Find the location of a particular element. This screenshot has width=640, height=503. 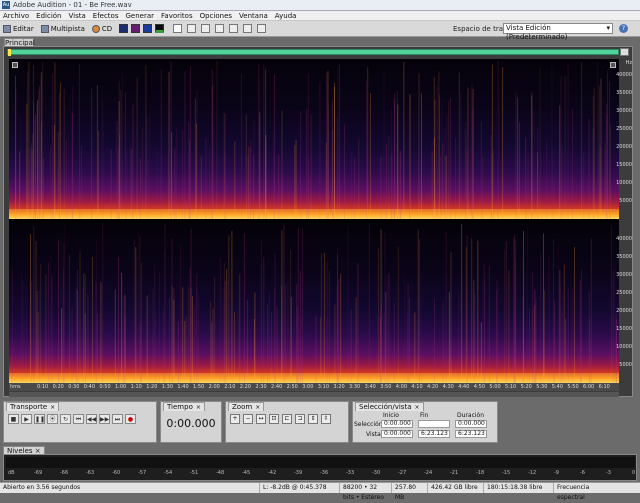

tab-time: Tiempo× is located at coordinates (184, 406).